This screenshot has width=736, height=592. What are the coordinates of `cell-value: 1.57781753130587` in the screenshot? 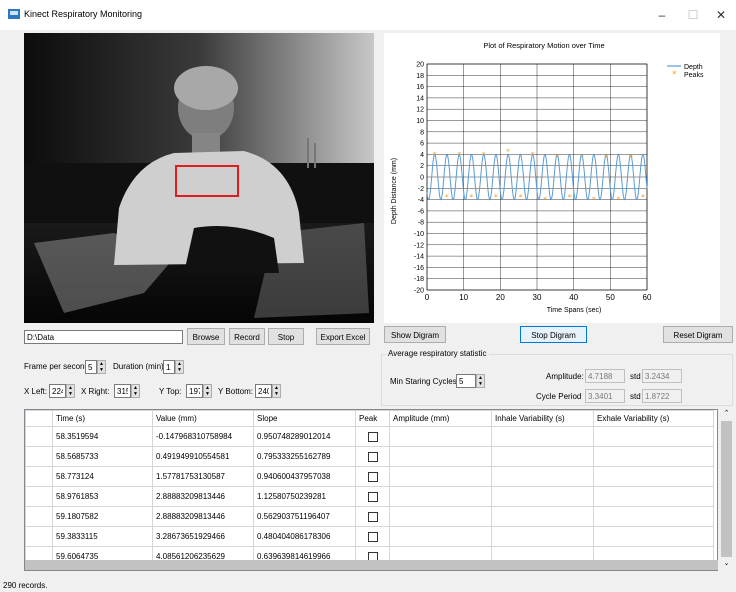 It's located at (203, 476).